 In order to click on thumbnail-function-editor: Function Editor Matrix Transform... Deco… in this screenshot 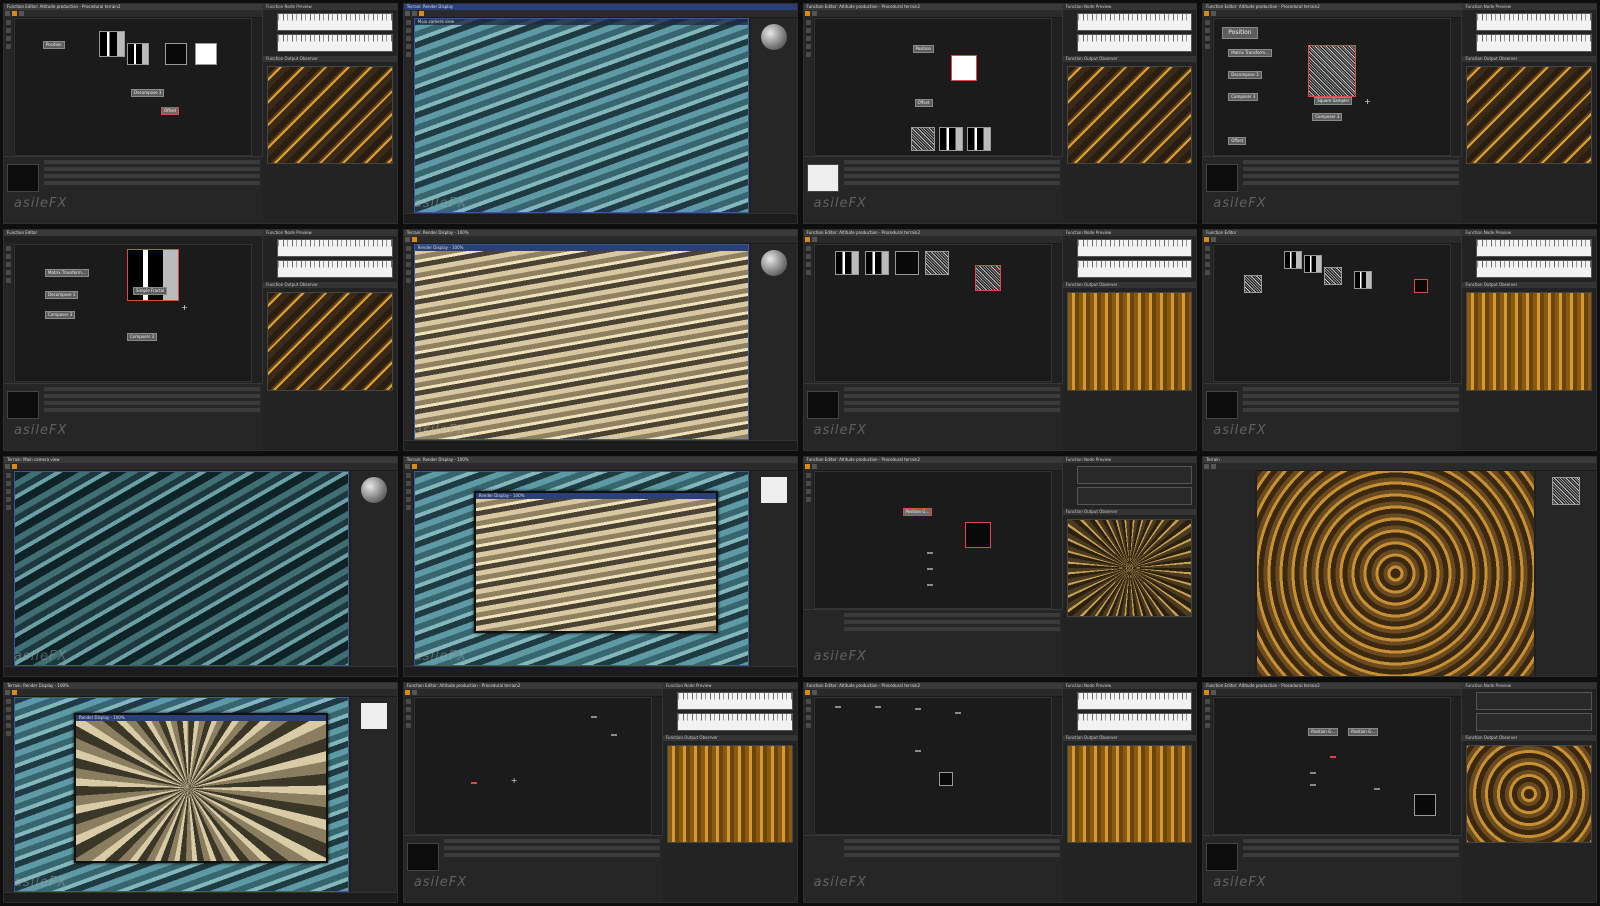, I will do `click(200, 340)`.